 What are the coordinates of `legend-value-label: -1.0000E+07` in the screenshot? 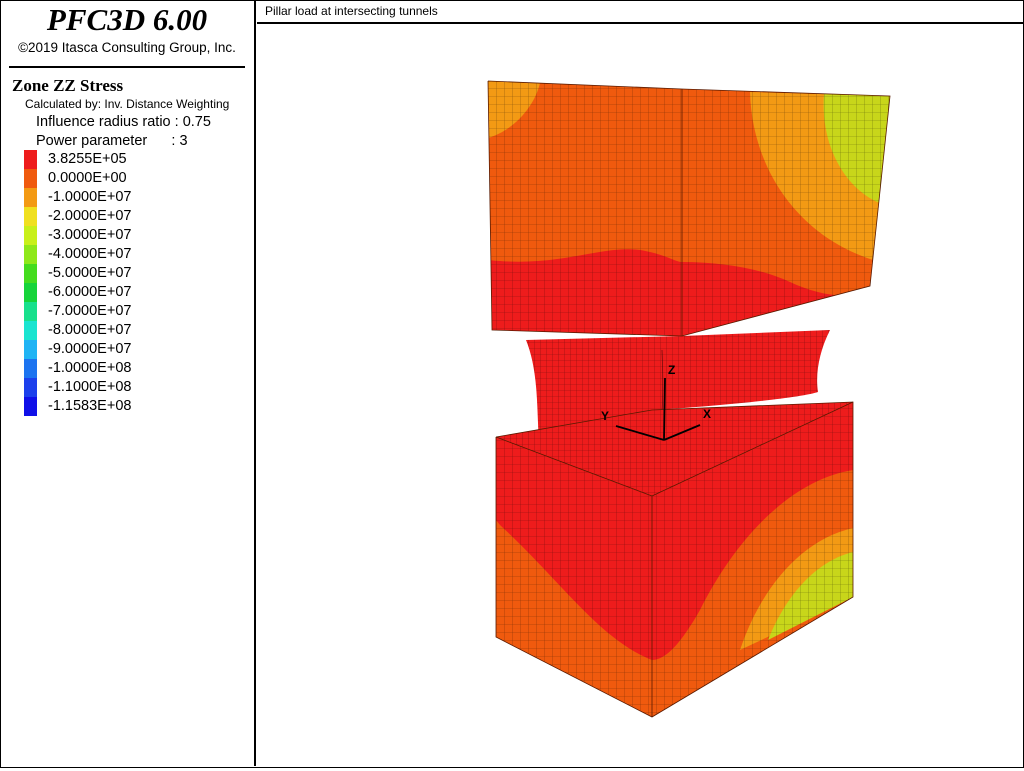 It's located at (90, 197).